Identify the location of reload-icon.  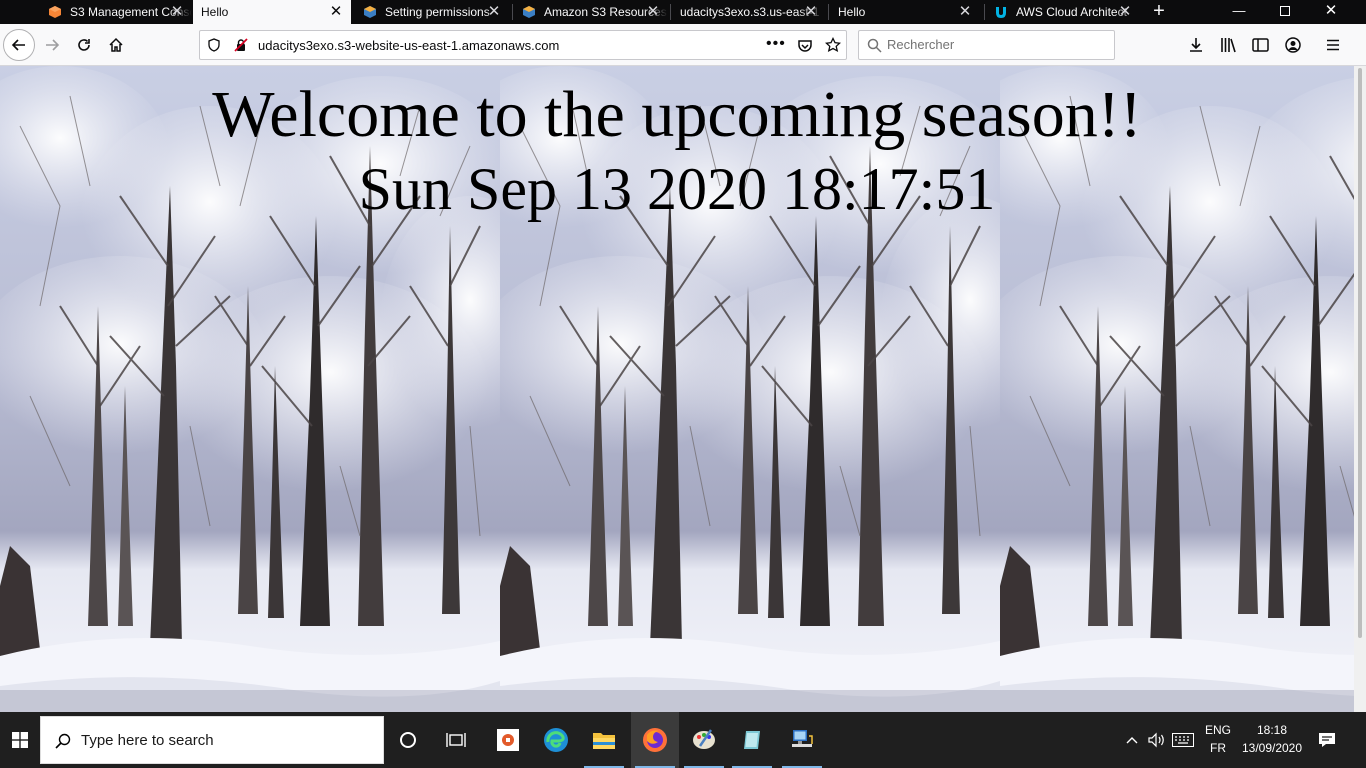
(84, 45).